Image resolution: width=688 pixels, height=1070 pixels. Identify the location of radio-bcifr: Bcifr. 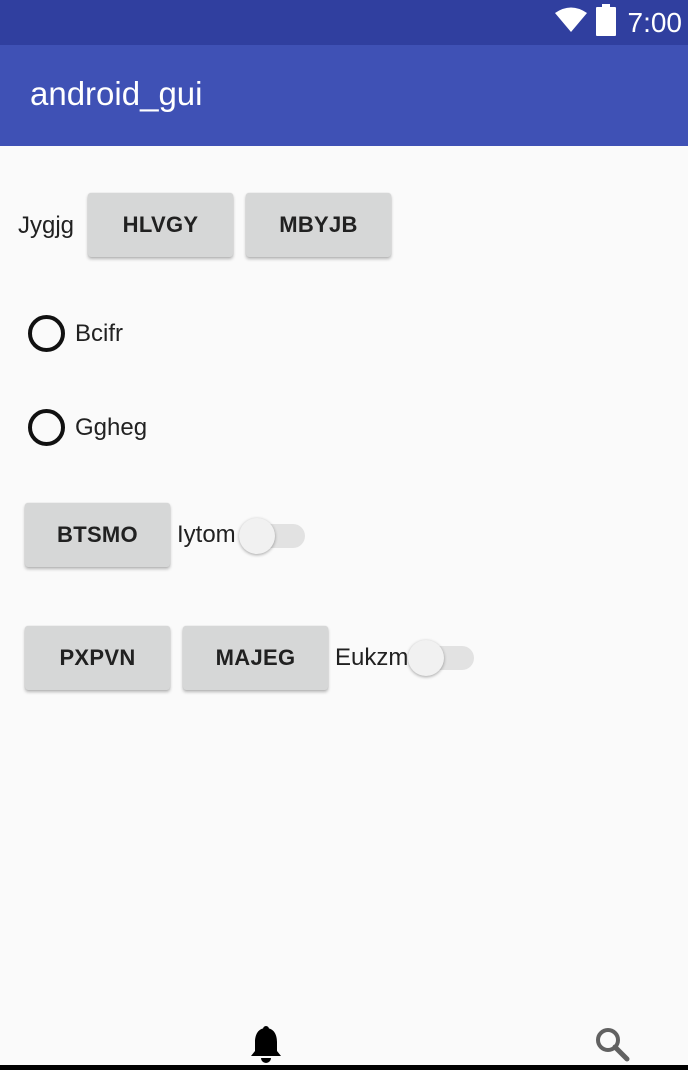
(75, 333).